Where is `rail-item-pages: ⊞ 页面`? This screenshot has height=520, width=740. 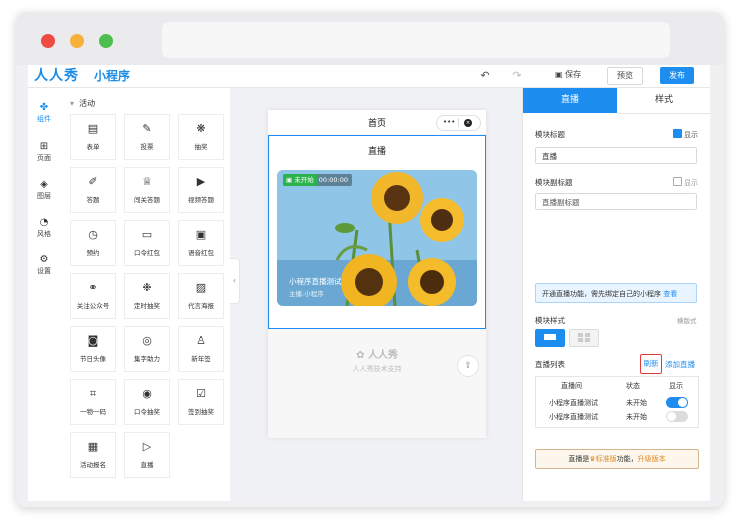 rail-item-pages: ⊞ 页面 is located at coordinates (44, 152).